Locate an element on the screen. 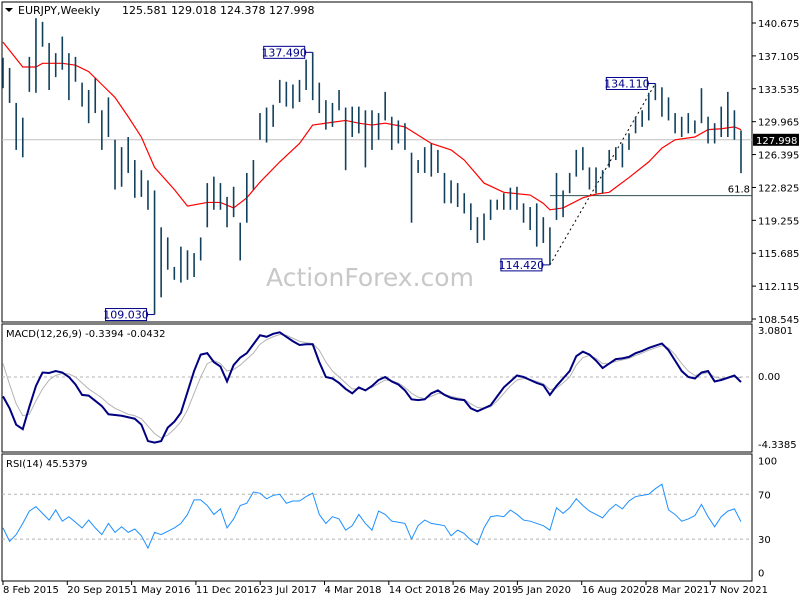 Image resolution: width=800 pixels, height=600 pixels. macd-title: MACD(12,26,9) -0.3394 -0.0432 is located at coordinates (86, 334).